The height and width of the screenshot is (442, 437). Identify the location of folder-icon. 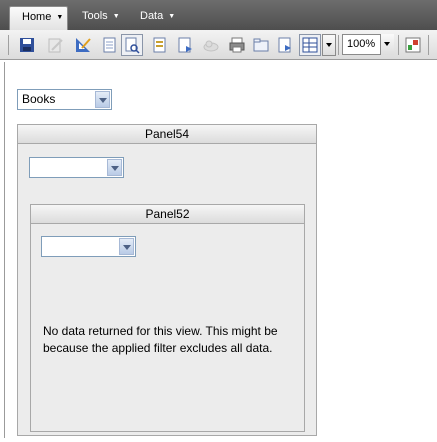
(261, 45).